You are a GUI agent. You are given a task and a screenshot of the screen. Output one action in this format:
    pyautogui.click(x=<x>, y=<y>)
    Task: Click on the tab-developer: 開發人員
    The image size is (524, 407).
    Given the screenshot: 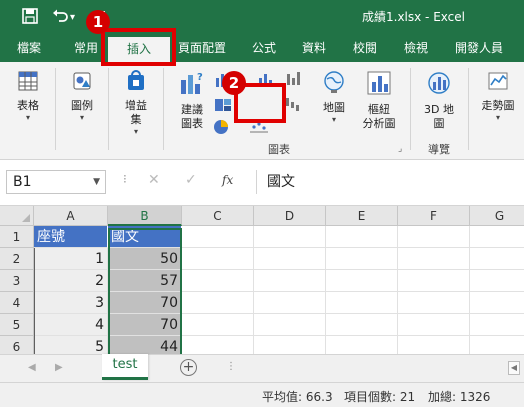 What is the action you would take?
    pyautogui.click(x=479, y=48)
    